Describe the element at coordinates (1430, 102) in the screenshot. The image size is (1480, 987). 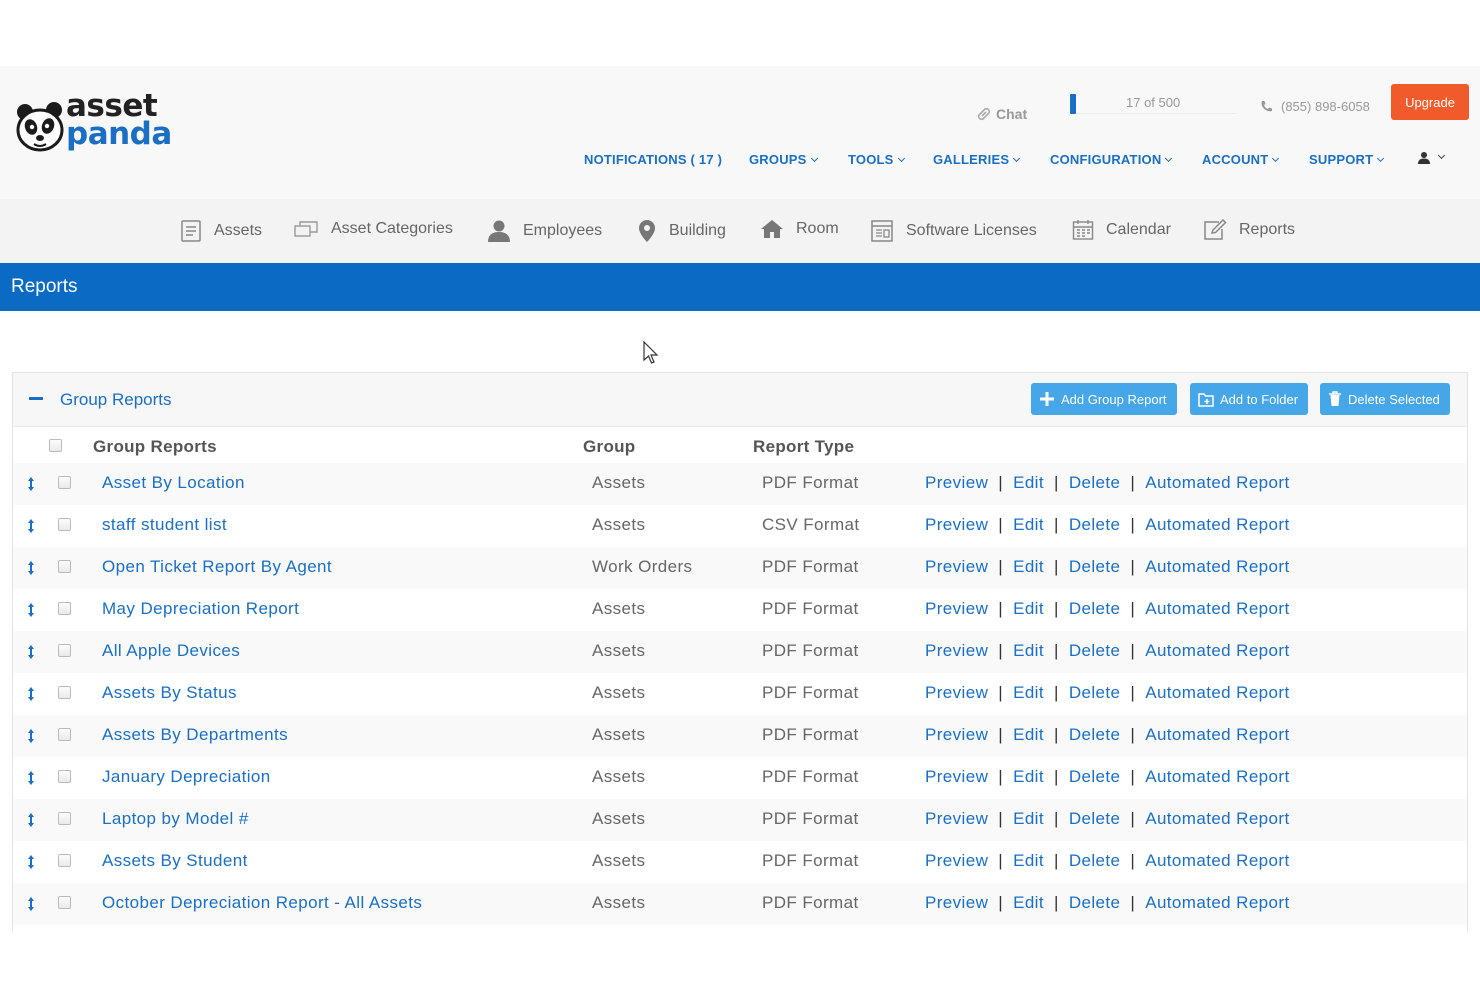
I see `upgrade-button: Upgrade` at that location.